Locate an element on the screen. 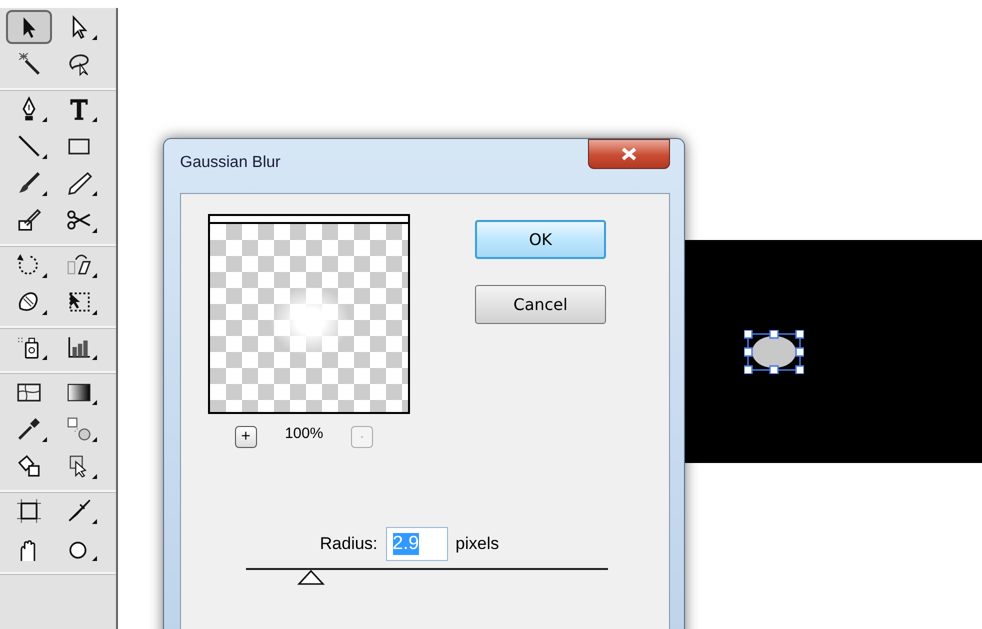 The image size is (982, 629). close-icon is located at coordinates (629, 154).